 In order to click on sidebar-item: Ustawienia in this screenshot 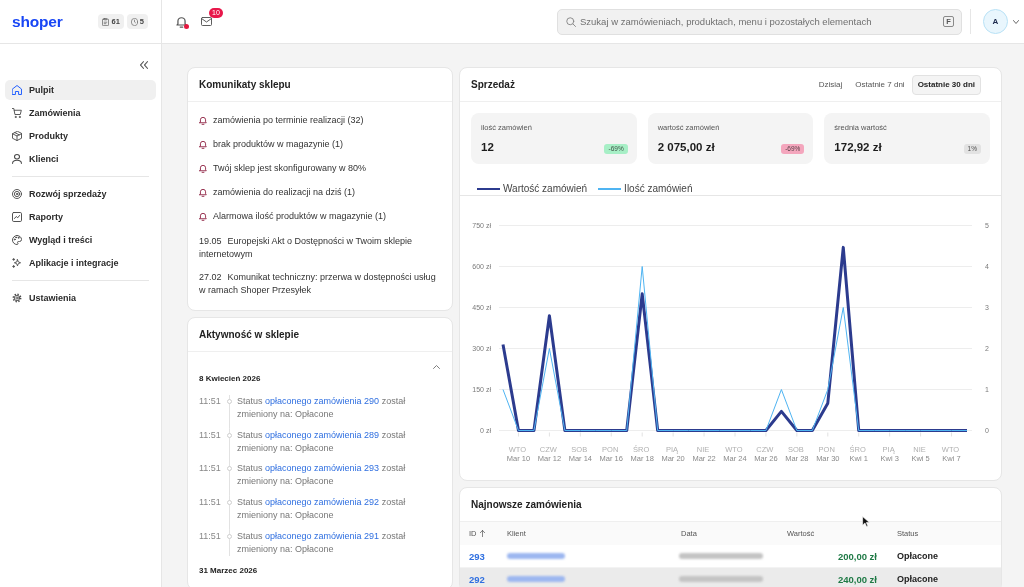, I will do `click(80, 298)`.